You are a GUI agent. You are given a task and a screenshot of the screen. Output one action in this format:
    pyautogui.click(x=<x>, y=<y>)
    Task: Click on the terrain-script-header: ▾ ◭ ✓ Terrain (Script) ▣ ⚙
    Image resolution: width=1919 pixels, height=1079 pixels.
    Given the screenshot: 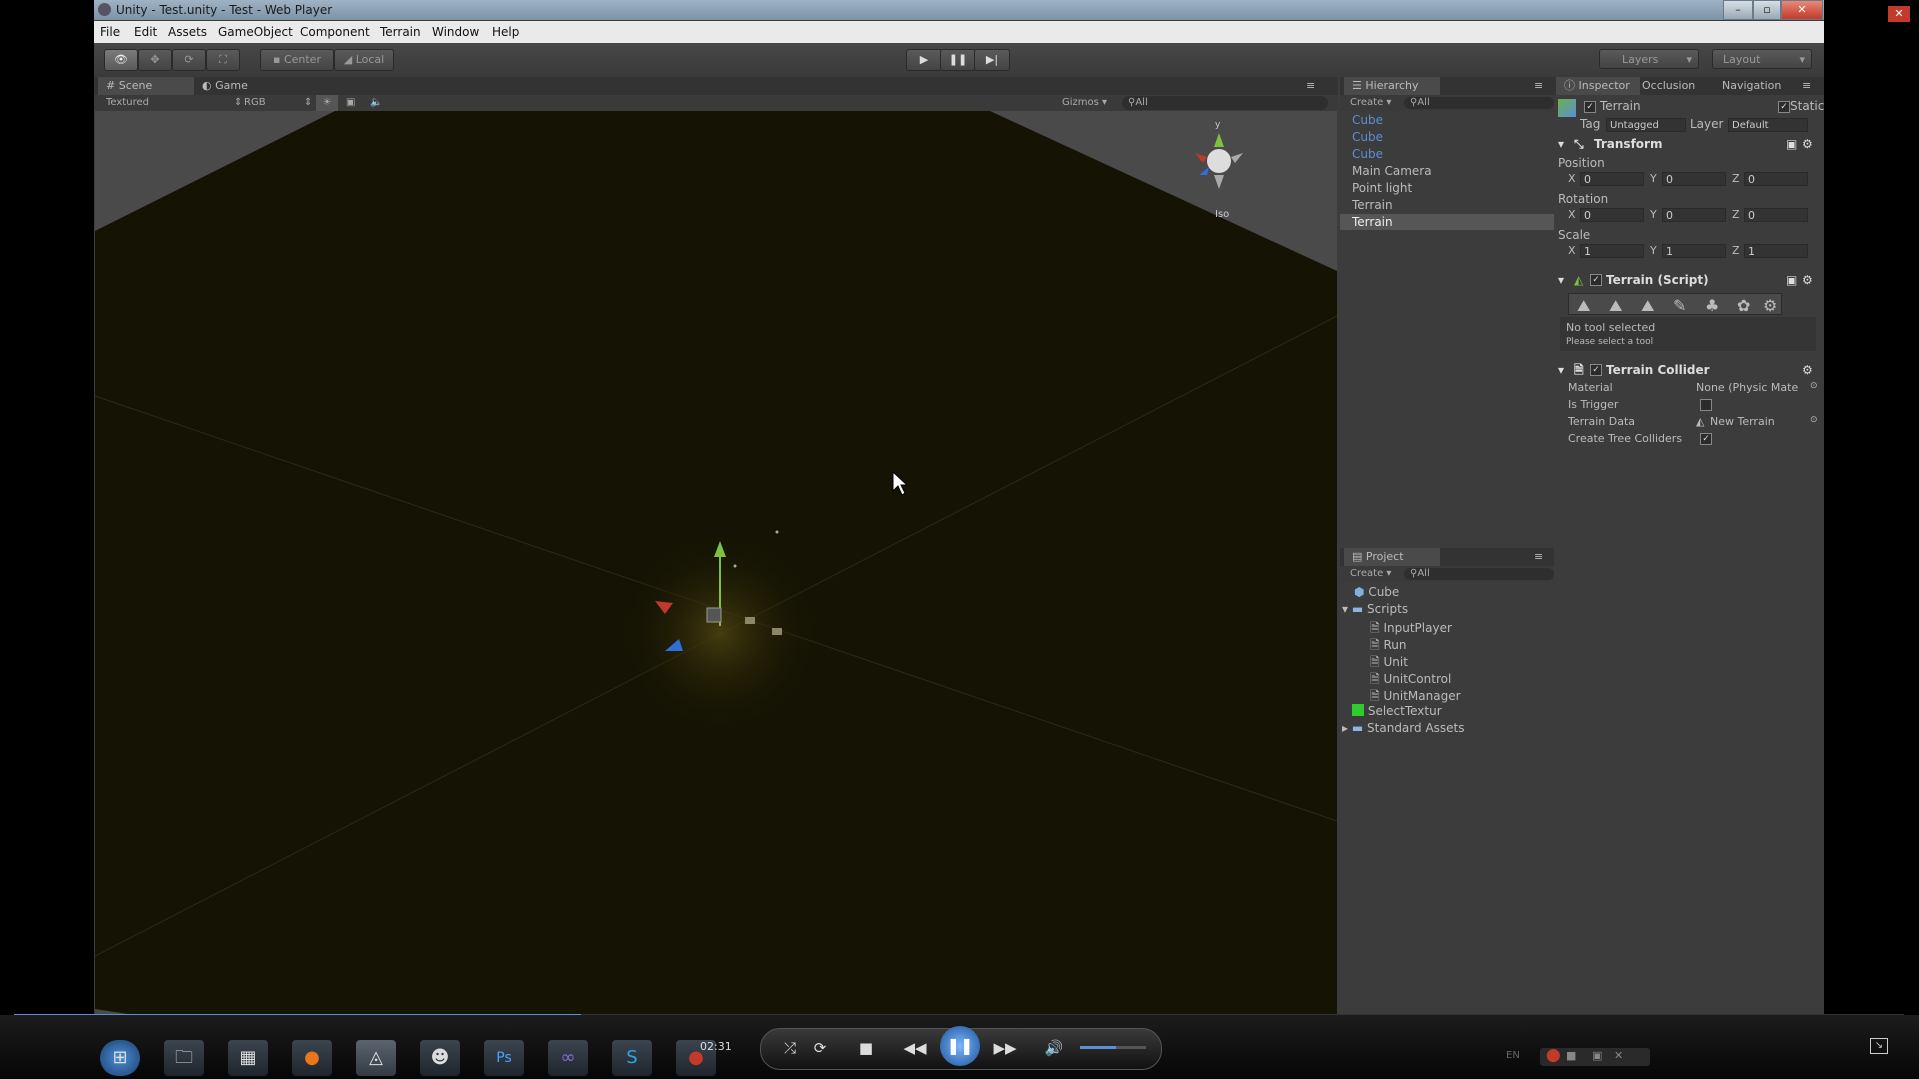 What is the action you would take?
    pyautogui.click(x=1686, y=280)
    